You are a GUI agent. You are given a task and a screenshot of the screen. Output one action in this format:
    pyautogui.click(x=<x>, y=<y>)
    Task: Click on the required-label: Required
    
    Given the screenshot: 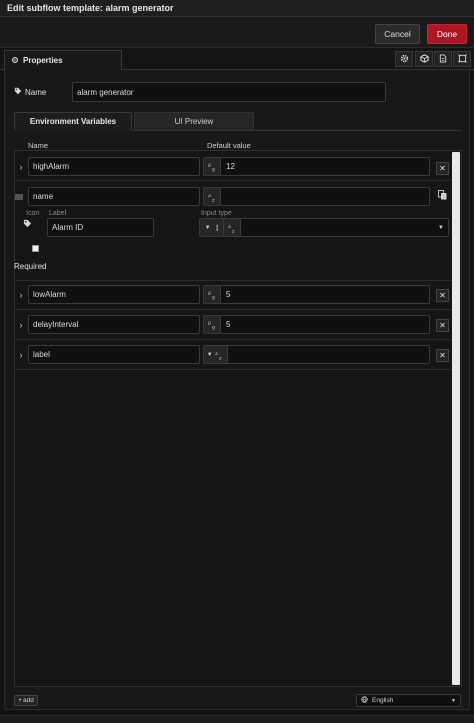 What is the action you would take?
    pyautogui.click(x=30, y=266)
    